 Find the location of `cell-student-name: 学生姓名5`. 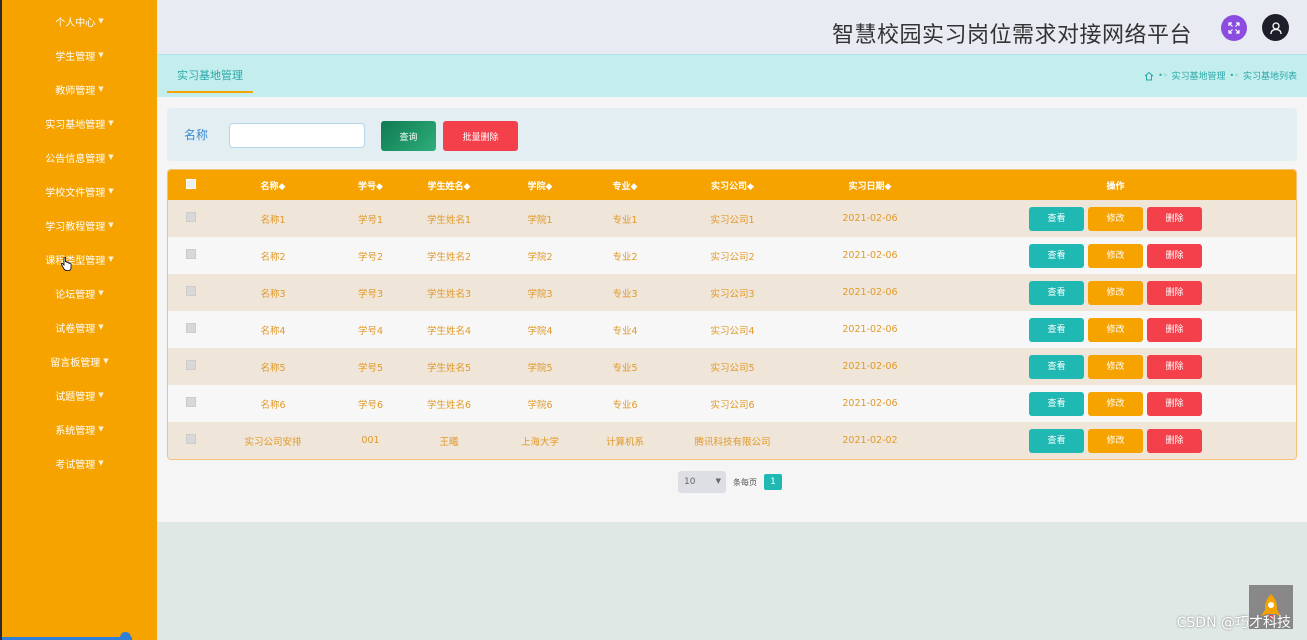

cell-student-name: 学生姓名5 is located at coordinates (449, 368).